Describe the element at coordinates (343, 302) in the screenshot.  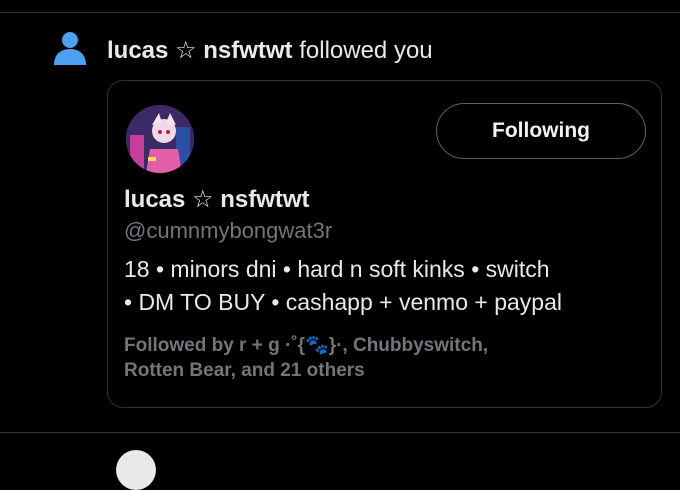
I see `bio-line: • DM TO BUY • cashapp + venmo + paypal` at that location.